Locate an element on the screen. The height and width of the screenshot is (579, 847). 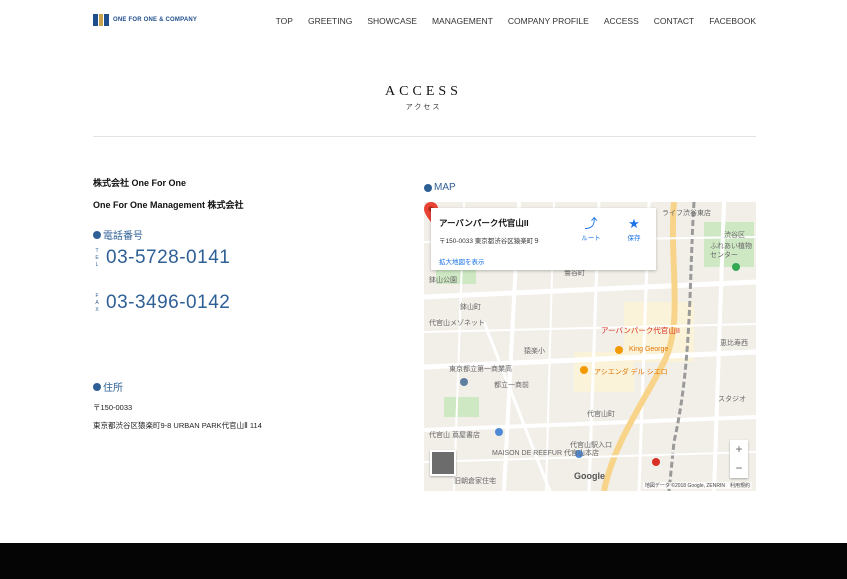
page-title: ACCESS アクセス is located at coordinates (423, 98).